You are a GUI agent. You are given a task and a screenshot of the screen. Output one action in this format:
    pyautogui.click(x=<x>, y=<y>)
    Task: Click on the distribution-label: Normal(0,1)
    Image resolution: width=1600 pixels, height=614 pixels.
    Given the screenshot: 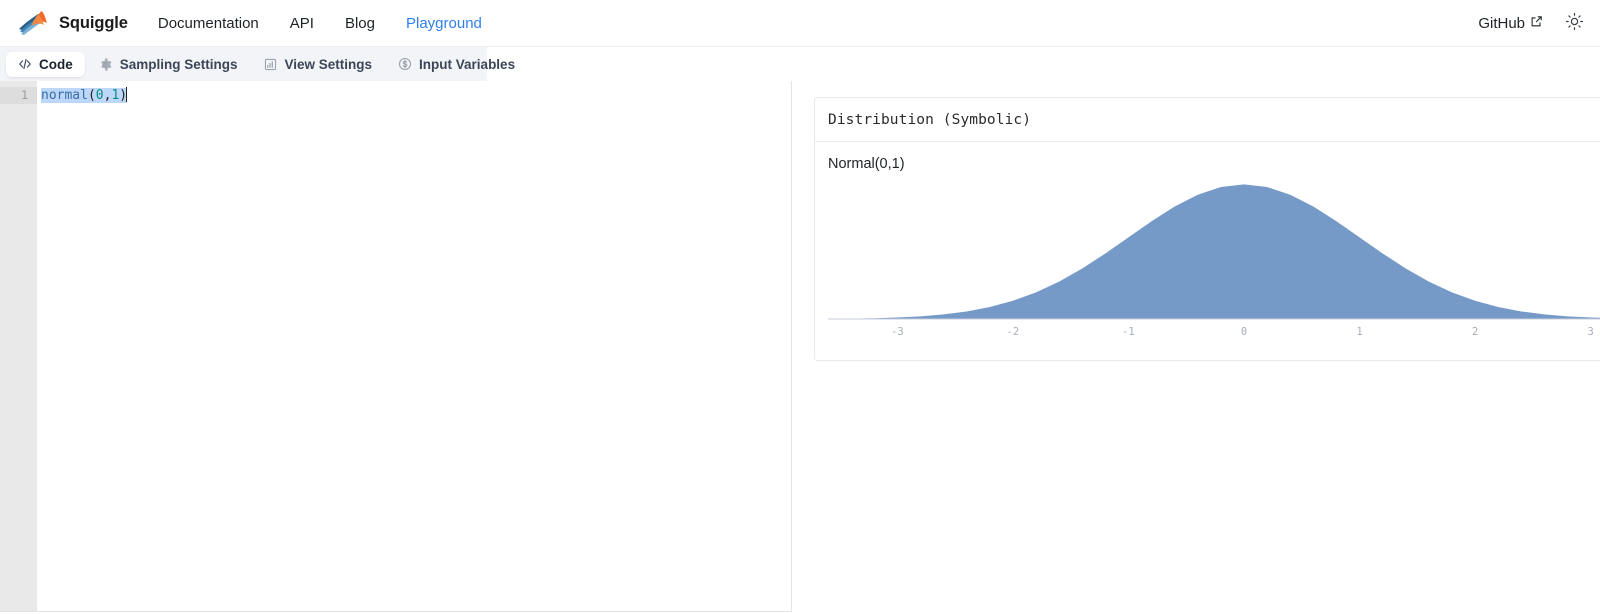 What is the action you would take?
    pyautogui.click(x=866, y=164)
    